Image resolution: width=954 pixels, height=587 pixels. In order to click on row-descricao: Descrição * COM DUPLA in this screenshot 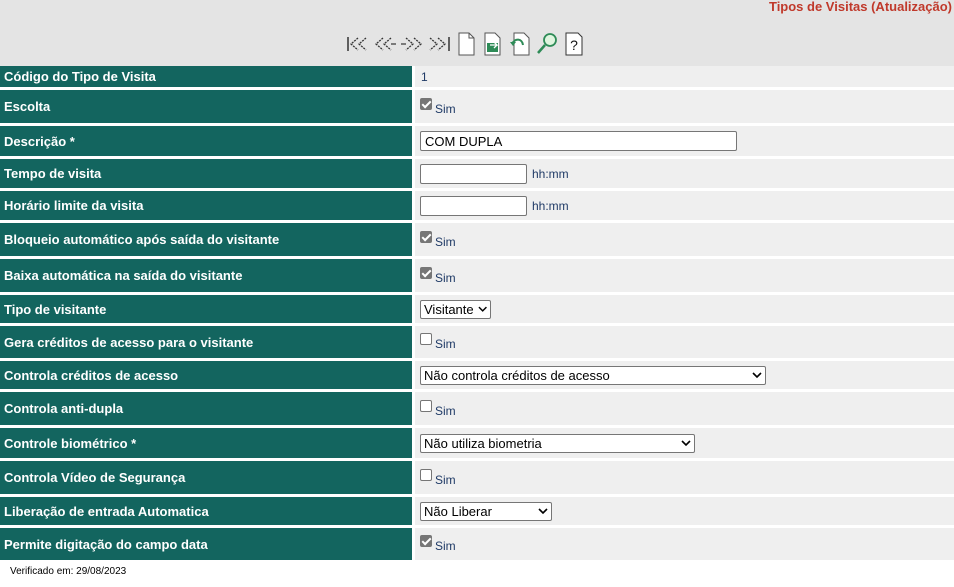, I will do `click(477, 141)`.